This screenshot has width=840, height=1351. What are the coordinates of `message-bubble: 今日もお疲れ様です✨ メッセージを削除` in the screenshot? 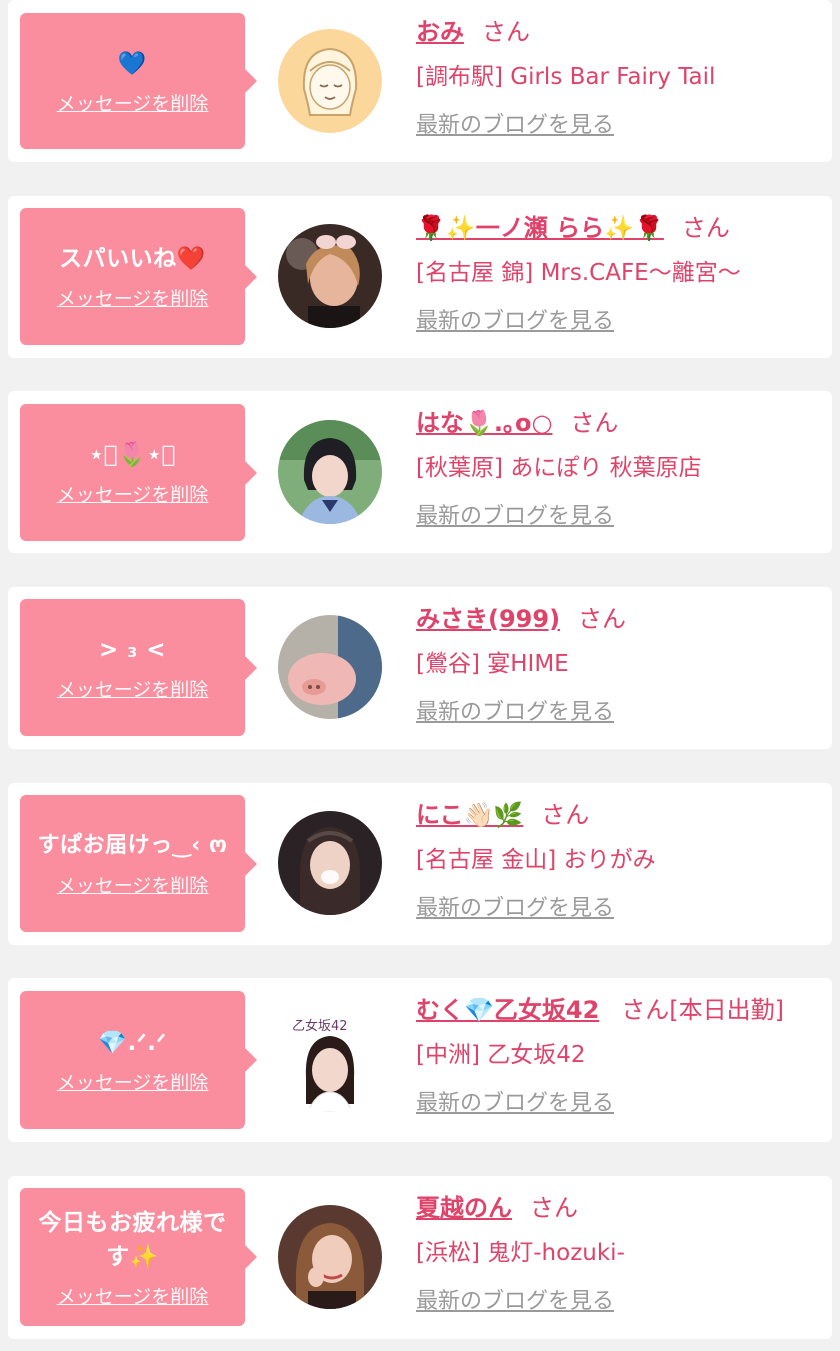 It's located at (138, 1257).